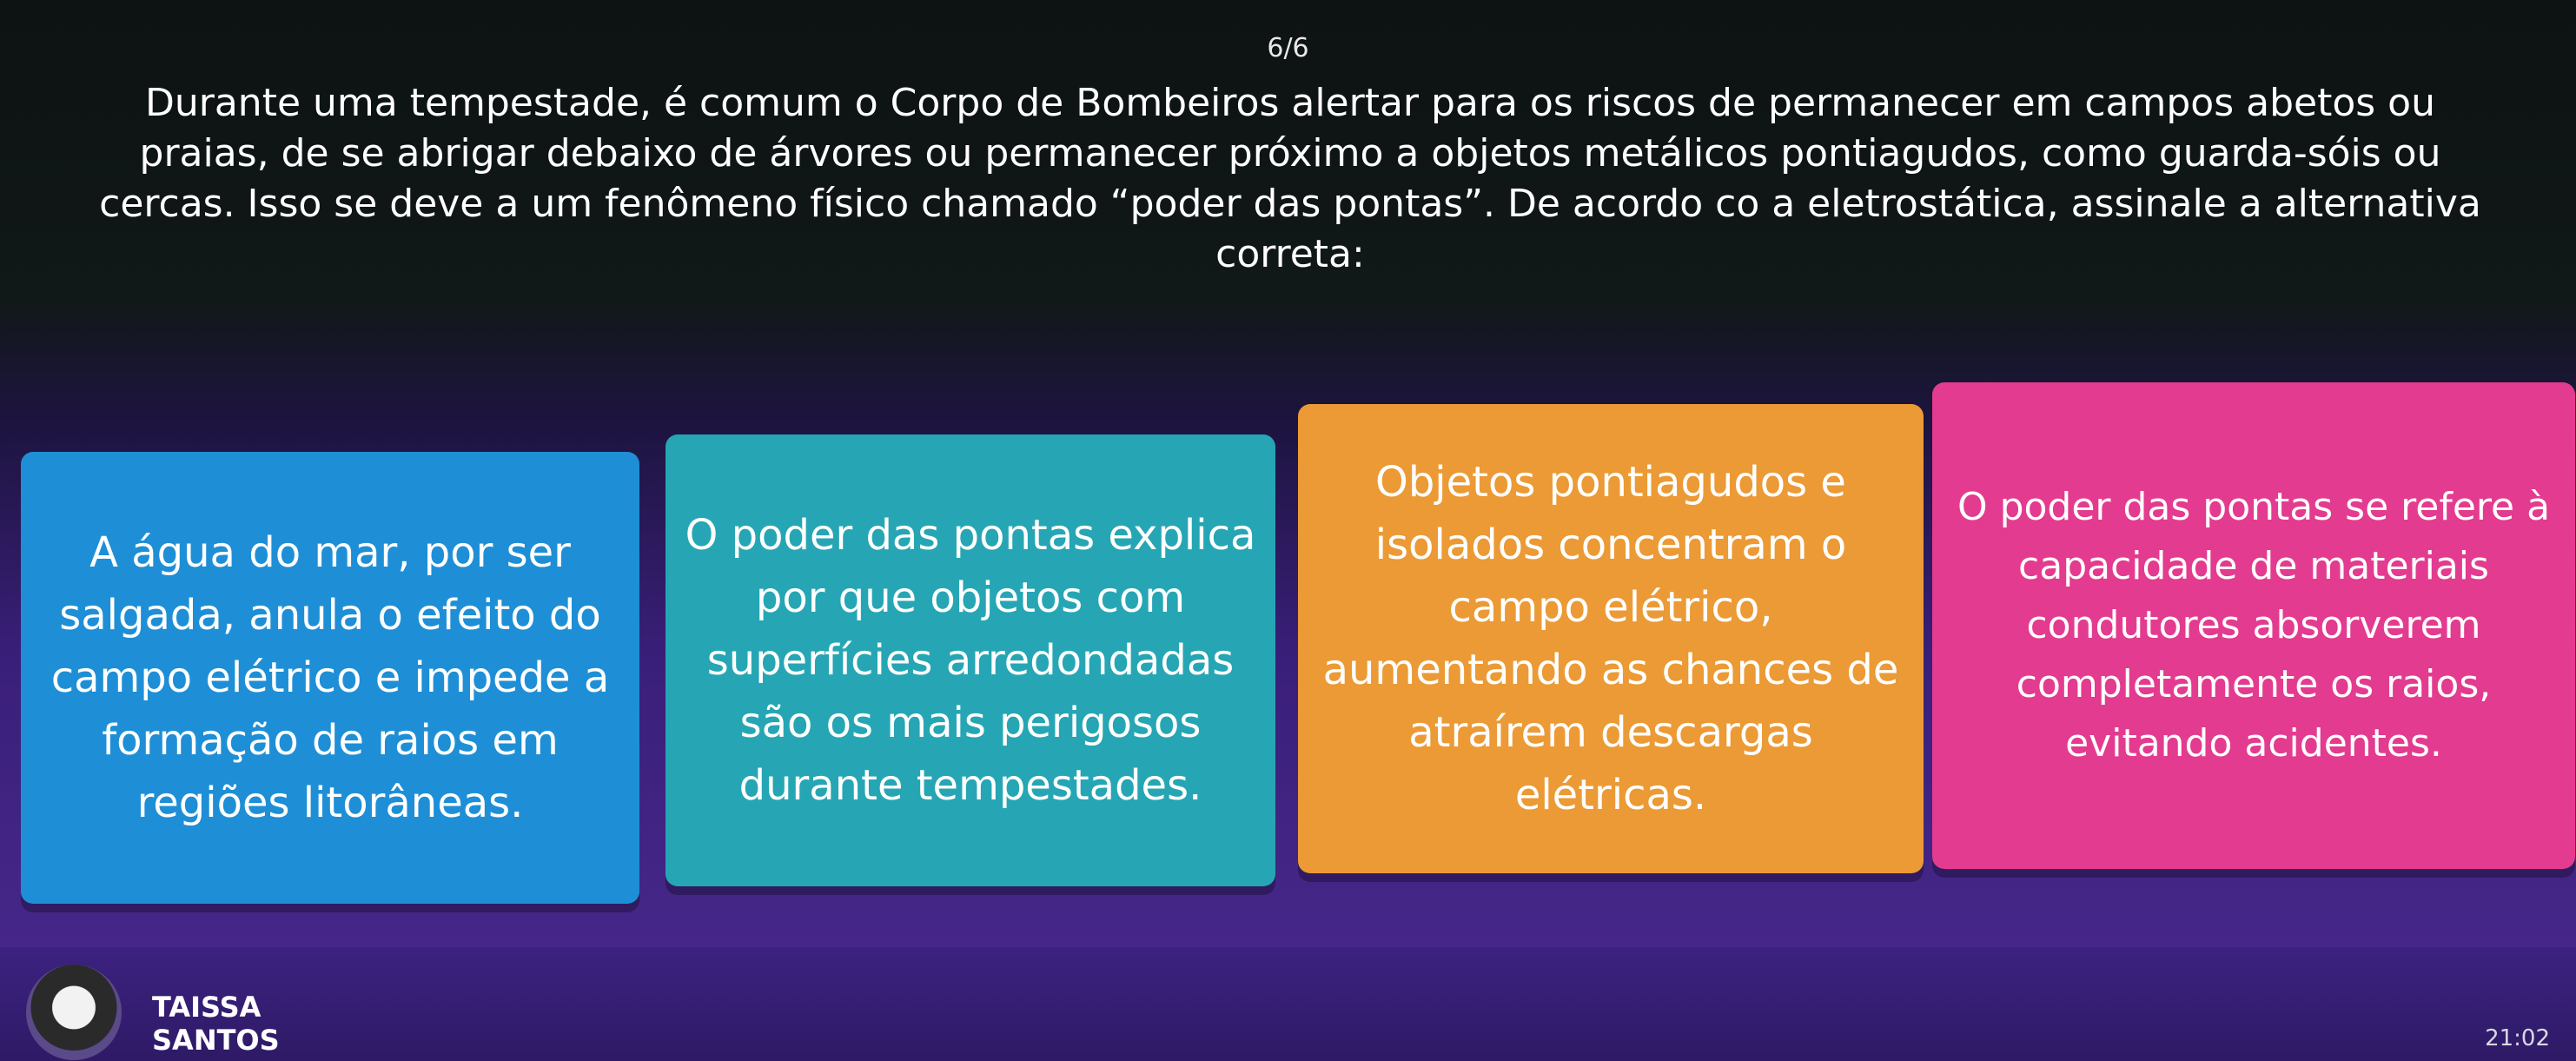 This screenshot has height=1061, width=2576. Describe the element at coordinates (1288, 1004) in the screenshot. I see `player-bar` at that location.